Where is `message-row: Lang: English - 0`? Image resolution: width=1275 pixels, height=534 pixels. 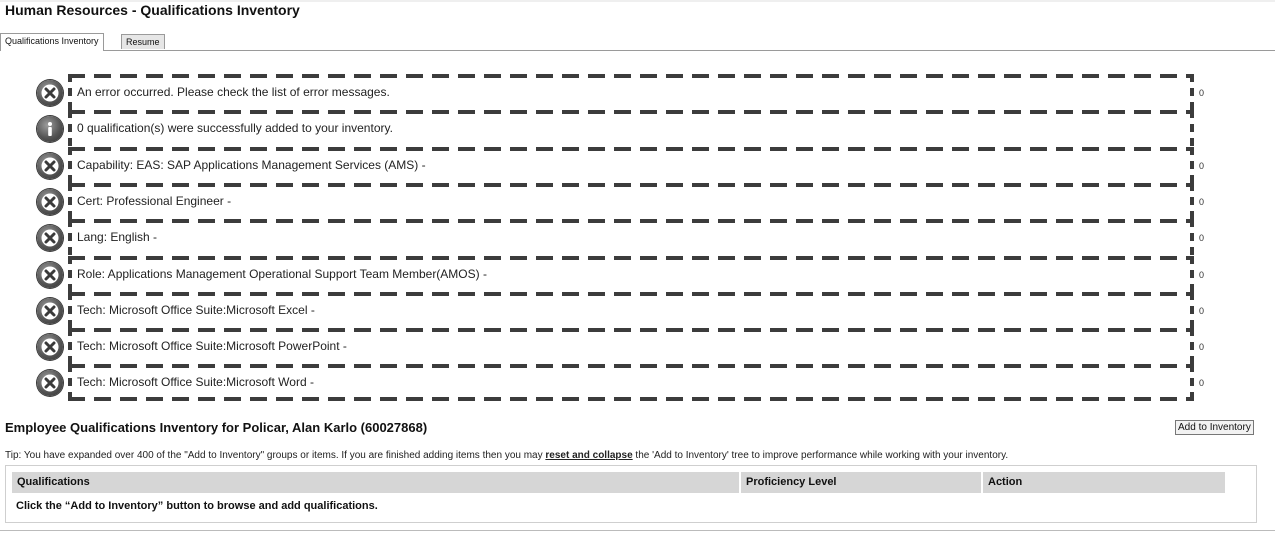 message-row: Lang: English - 0 is located at coordinates (637, 237).